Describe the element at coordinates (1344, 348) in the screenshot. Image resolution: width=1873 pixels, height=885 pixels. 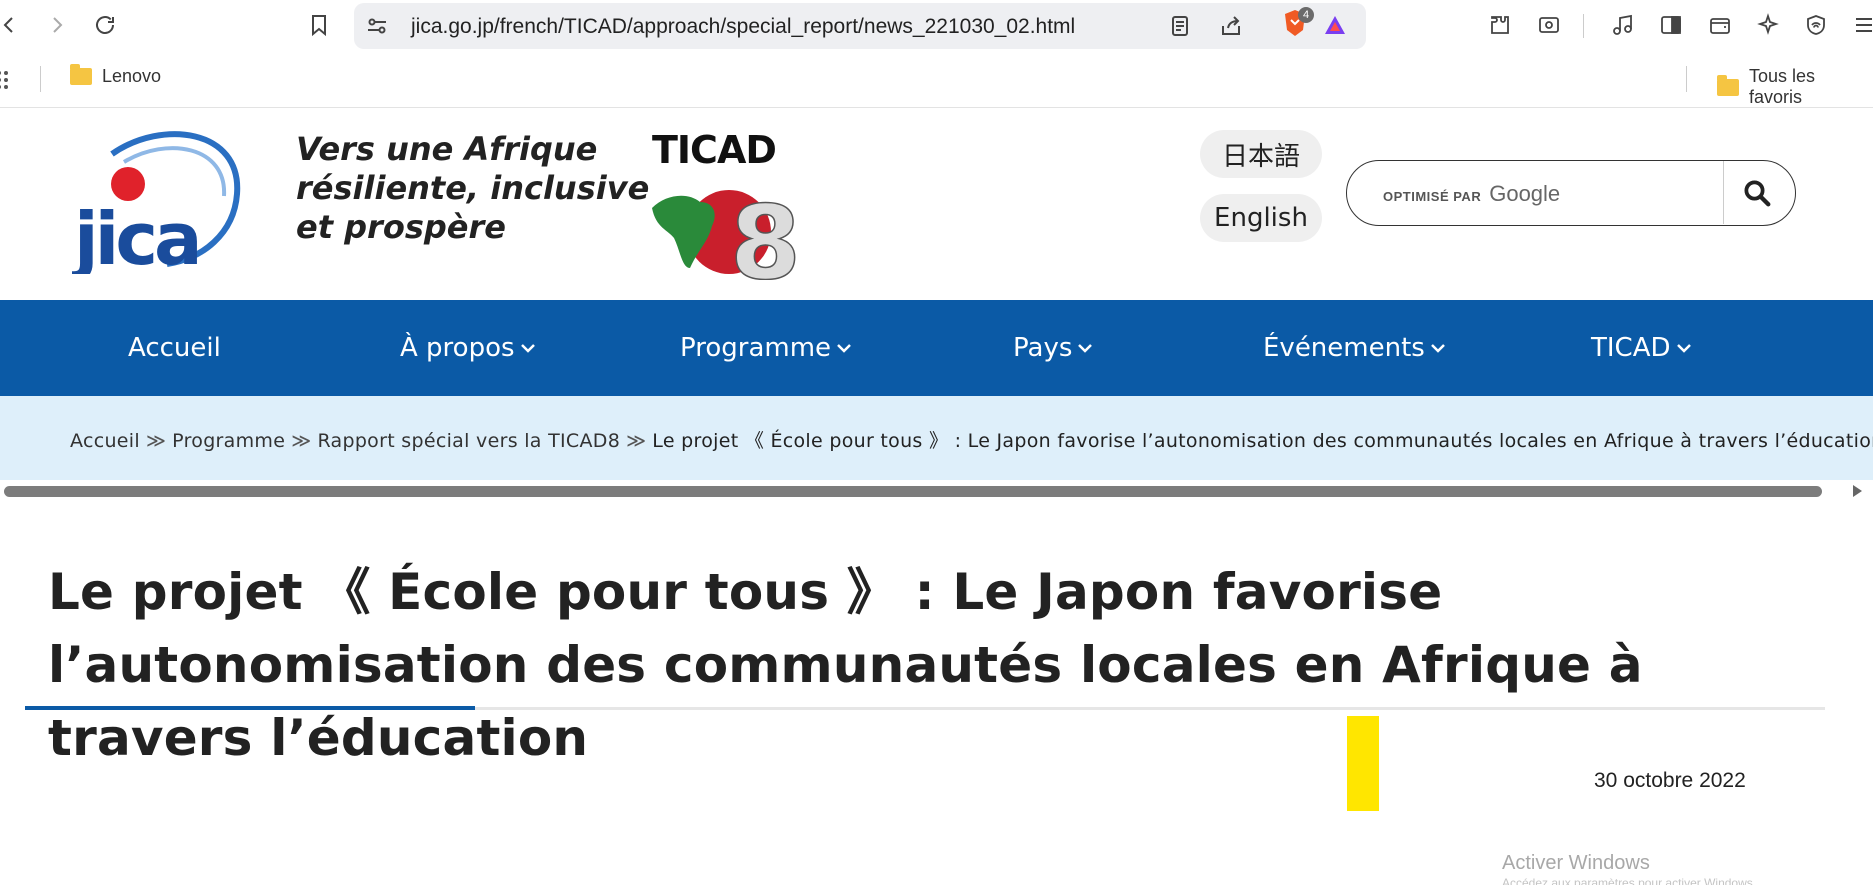
I see `nav-label: Événements` at that location.